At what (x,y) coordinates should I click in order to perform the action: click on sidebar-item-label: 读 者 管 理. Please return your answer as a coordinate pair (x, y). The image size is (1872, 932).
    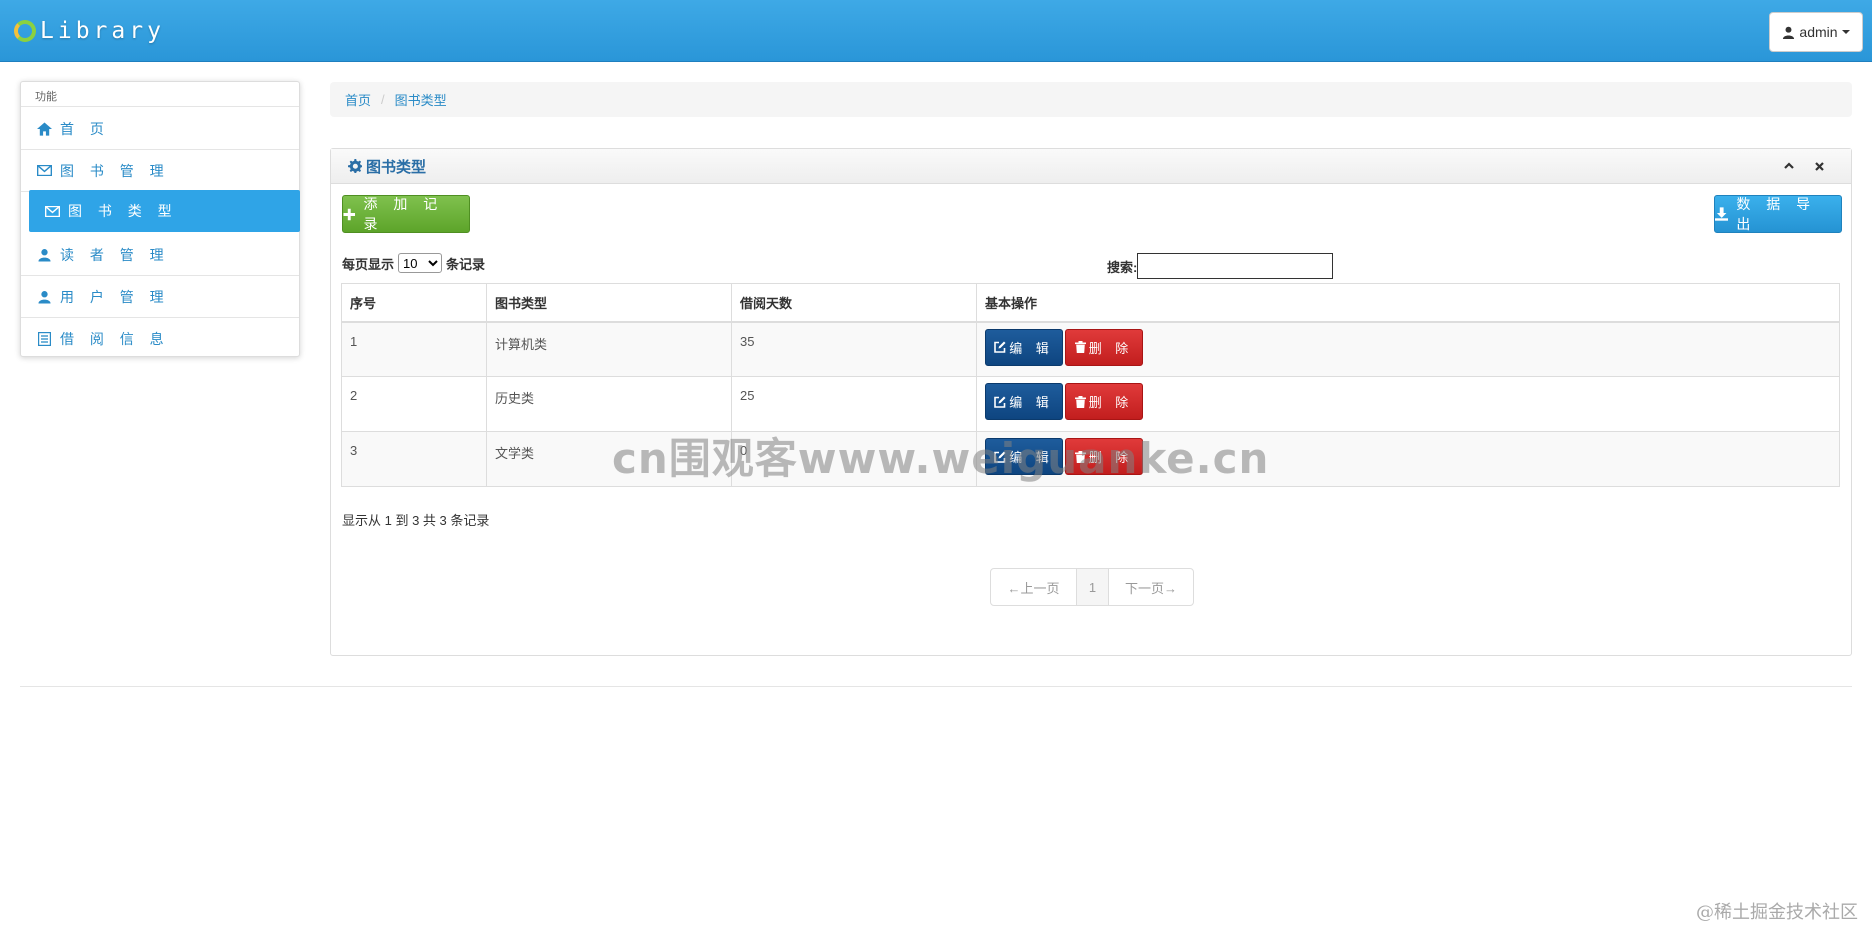
    Looking at the image, I should click on (115, 254).